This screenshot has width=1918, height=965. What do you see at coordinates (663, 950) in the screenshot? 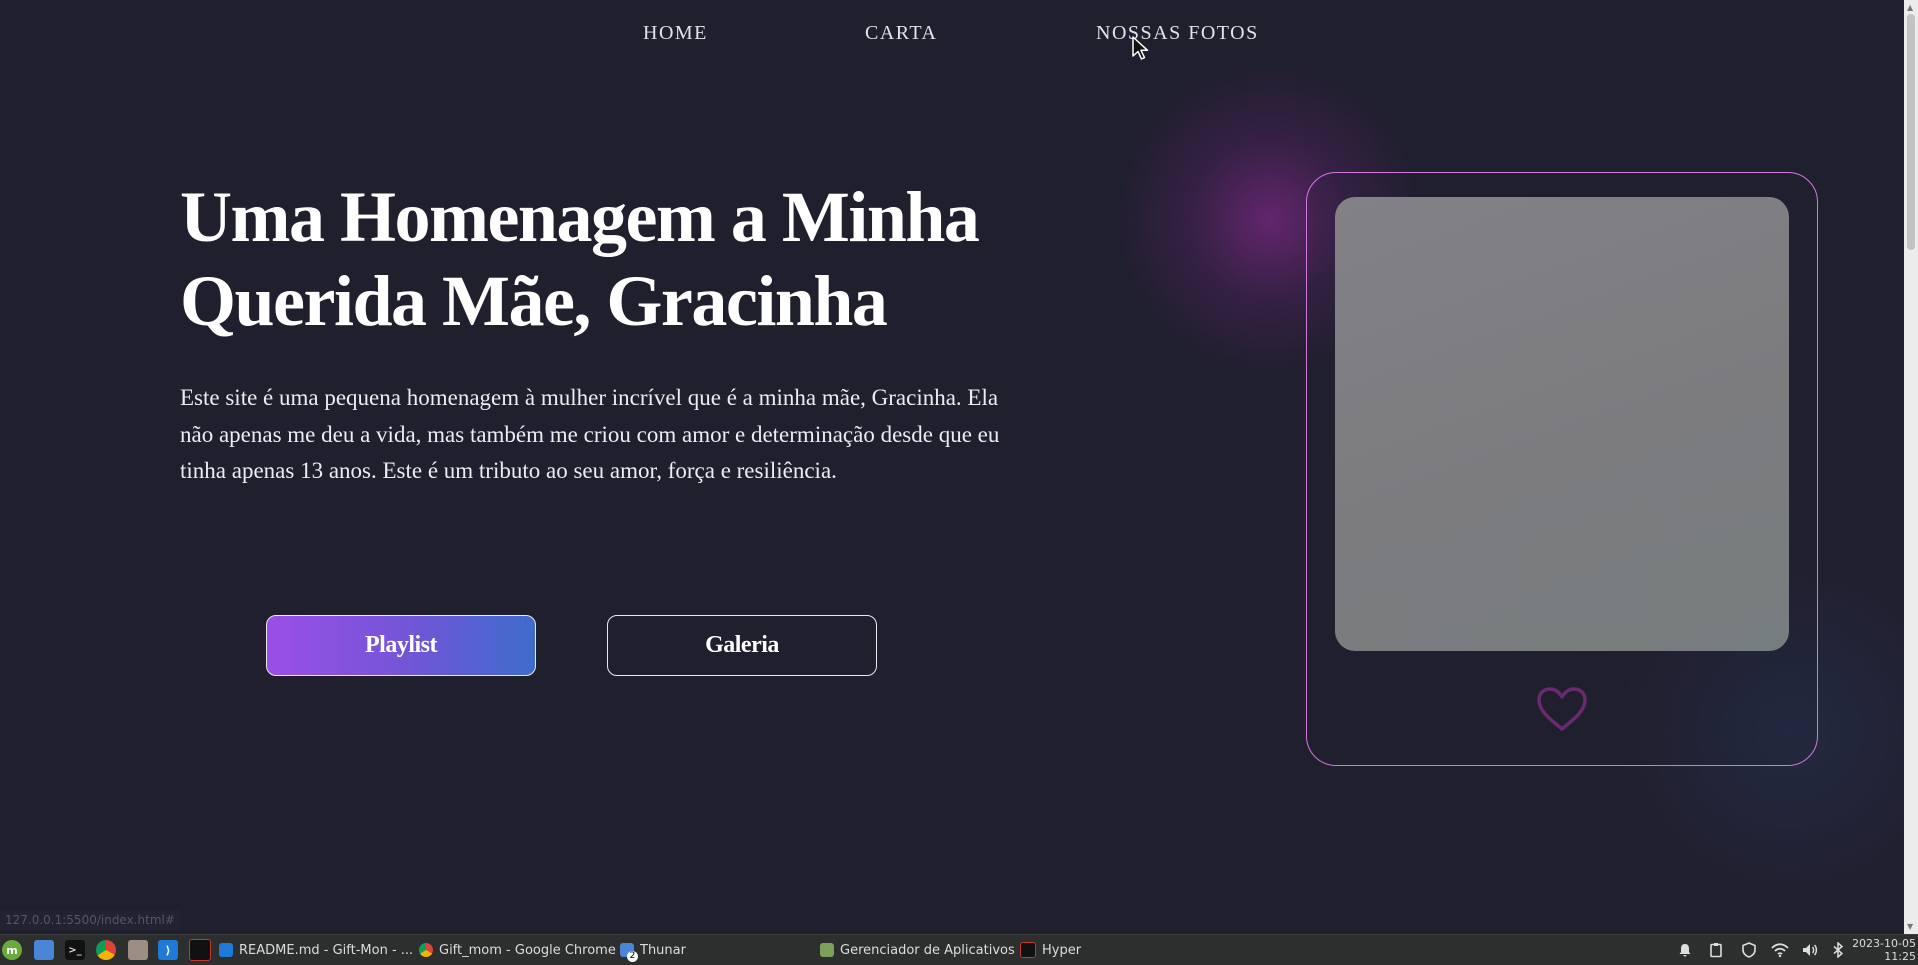
I see `taskbar-window-label: Thunar` at bounding box center [663, 950].